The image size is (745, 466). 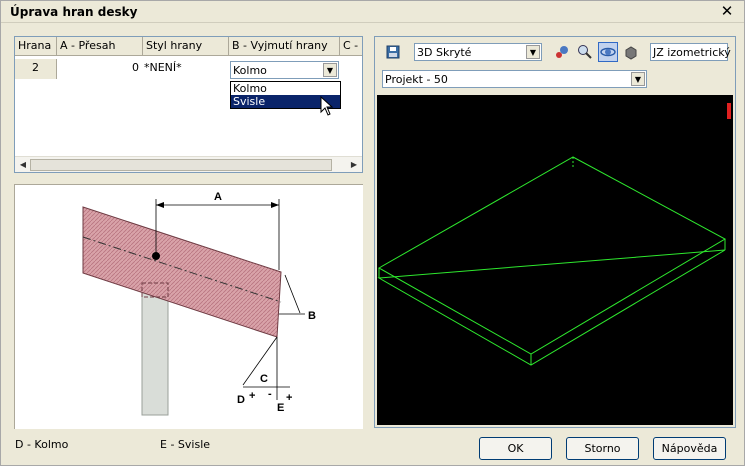 I want to click on label-d: D, so click(x=241, y=400).